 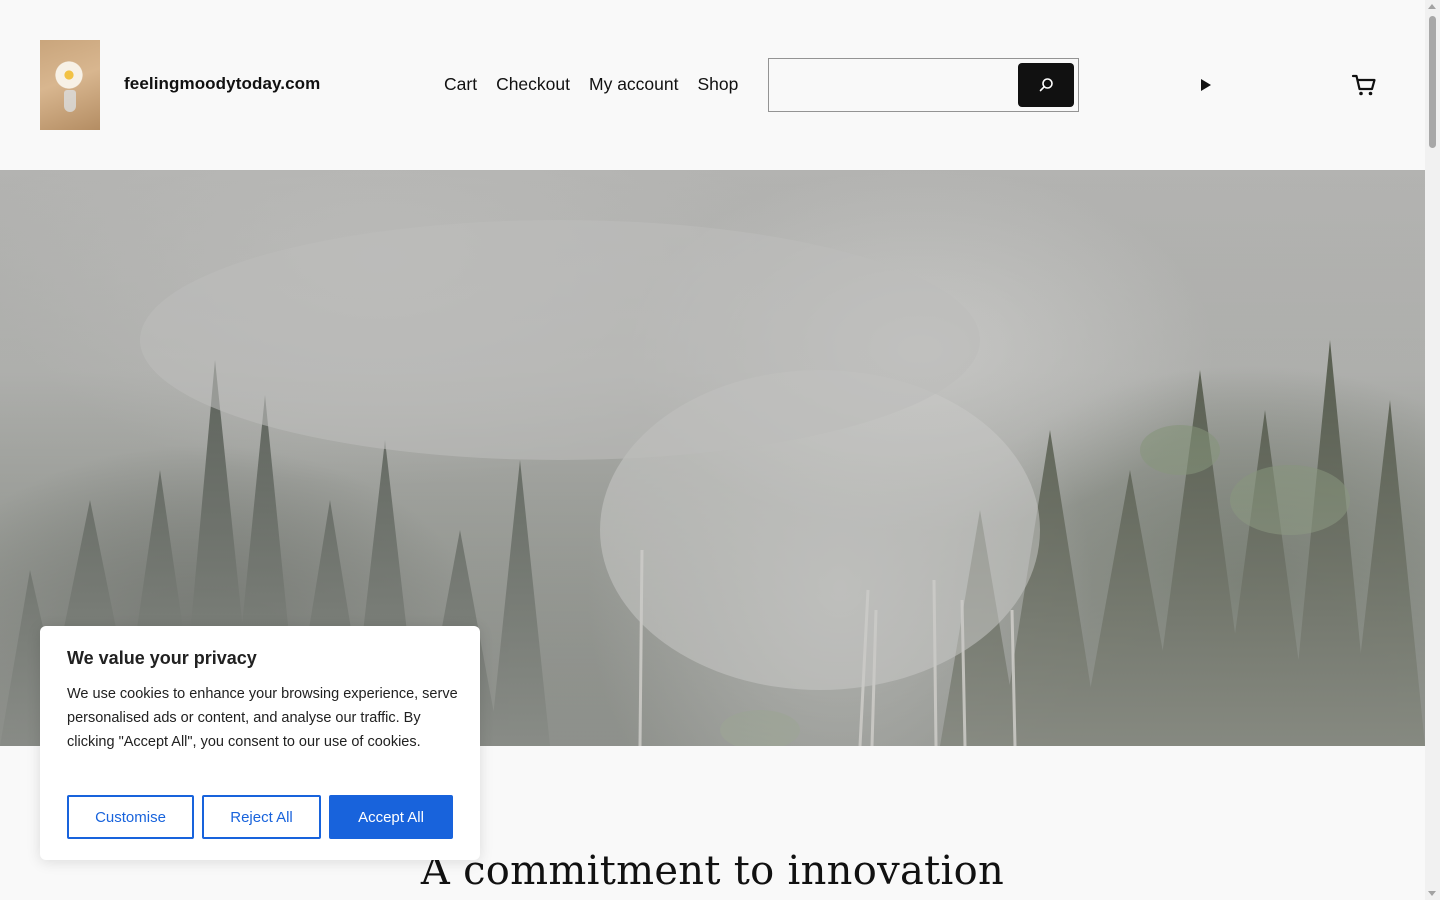 I want to click on nav-item-shop: Shop, so click(x=717, y=84).